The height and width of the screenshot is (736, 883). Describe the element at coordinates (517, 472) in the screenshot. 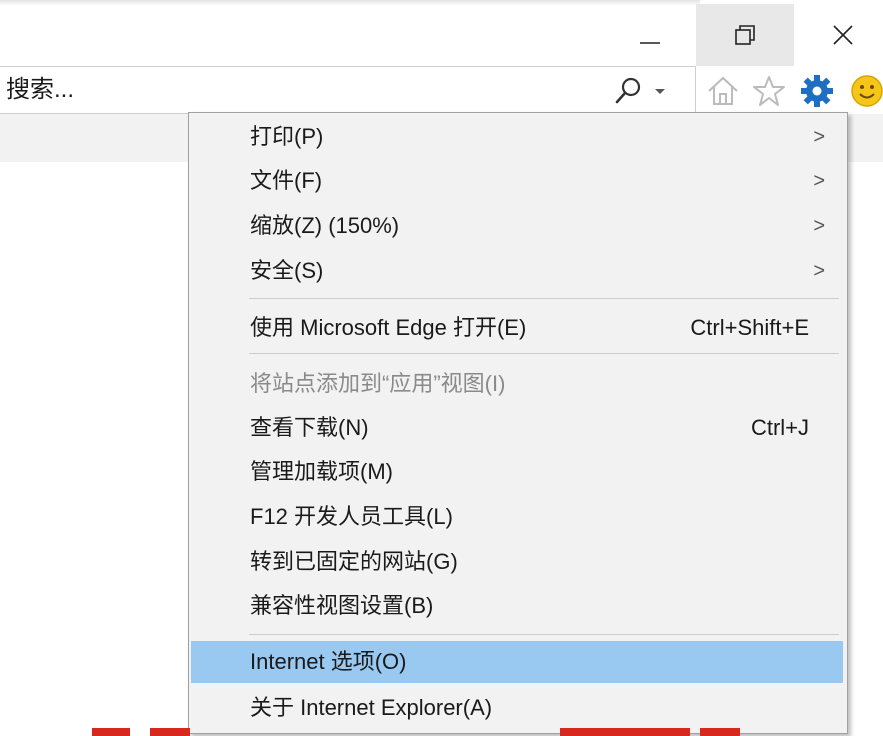

I see `menu-item-manage-addons: 管理加载项(M)` at that location.